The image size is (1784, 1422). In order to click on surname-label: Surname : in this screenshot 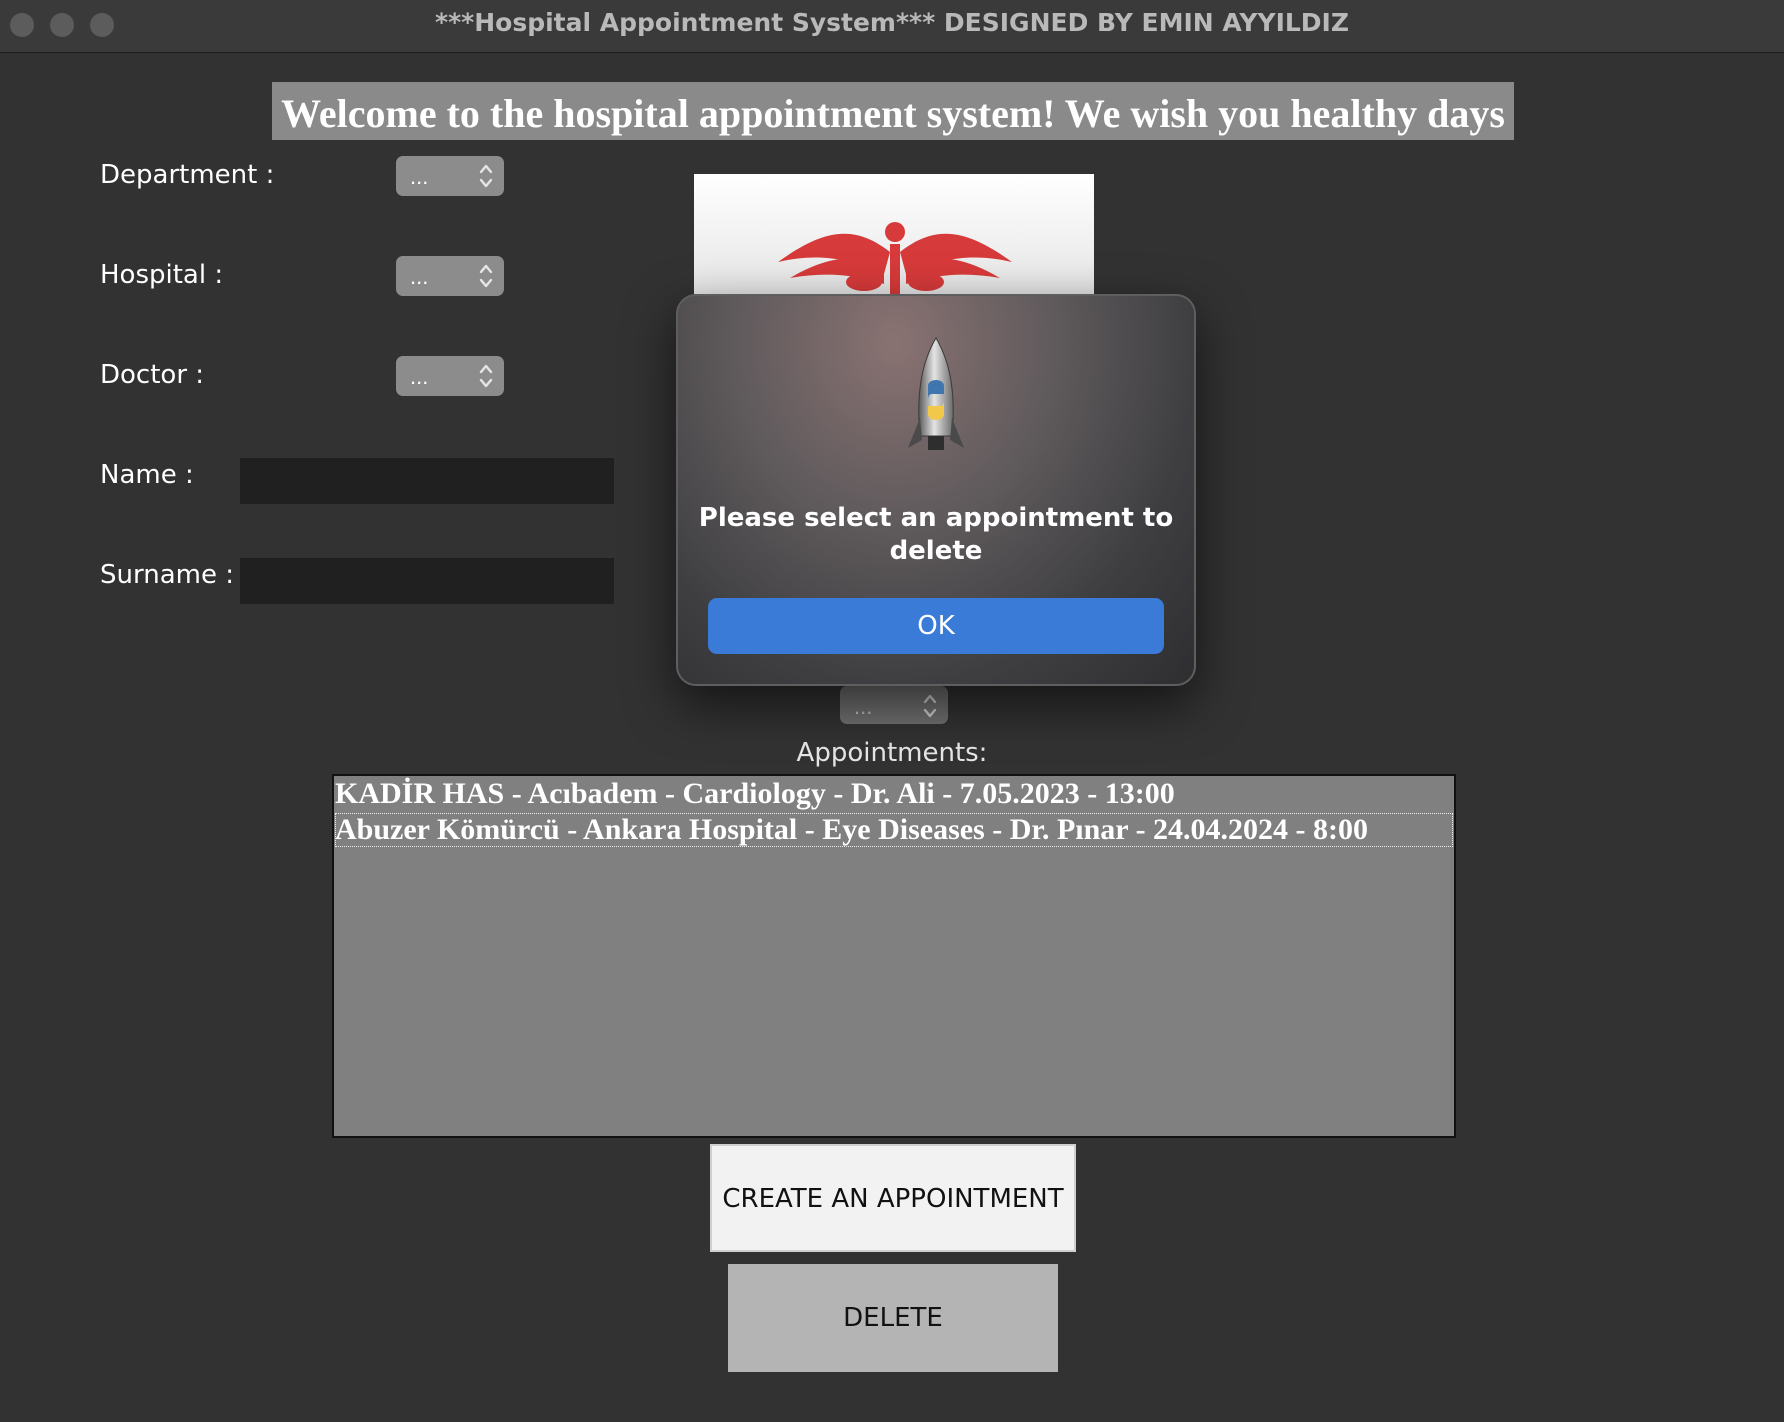, I will do `click(167, 575)`.